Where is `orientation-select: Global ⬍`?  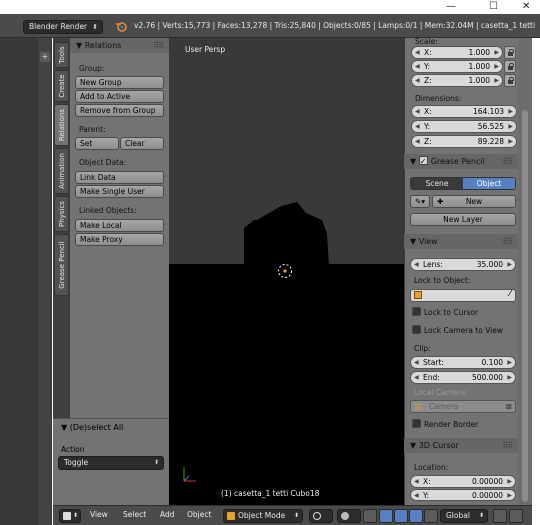
orientation-select: Global ⬍ is located at coordinates (464, 516).